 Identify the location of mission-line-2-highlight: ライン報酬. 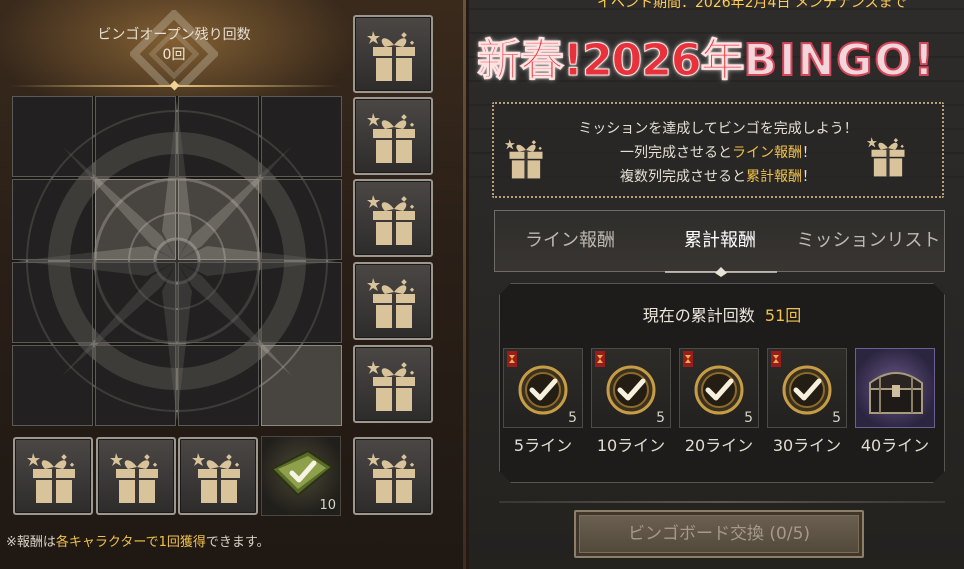
(767, 153).